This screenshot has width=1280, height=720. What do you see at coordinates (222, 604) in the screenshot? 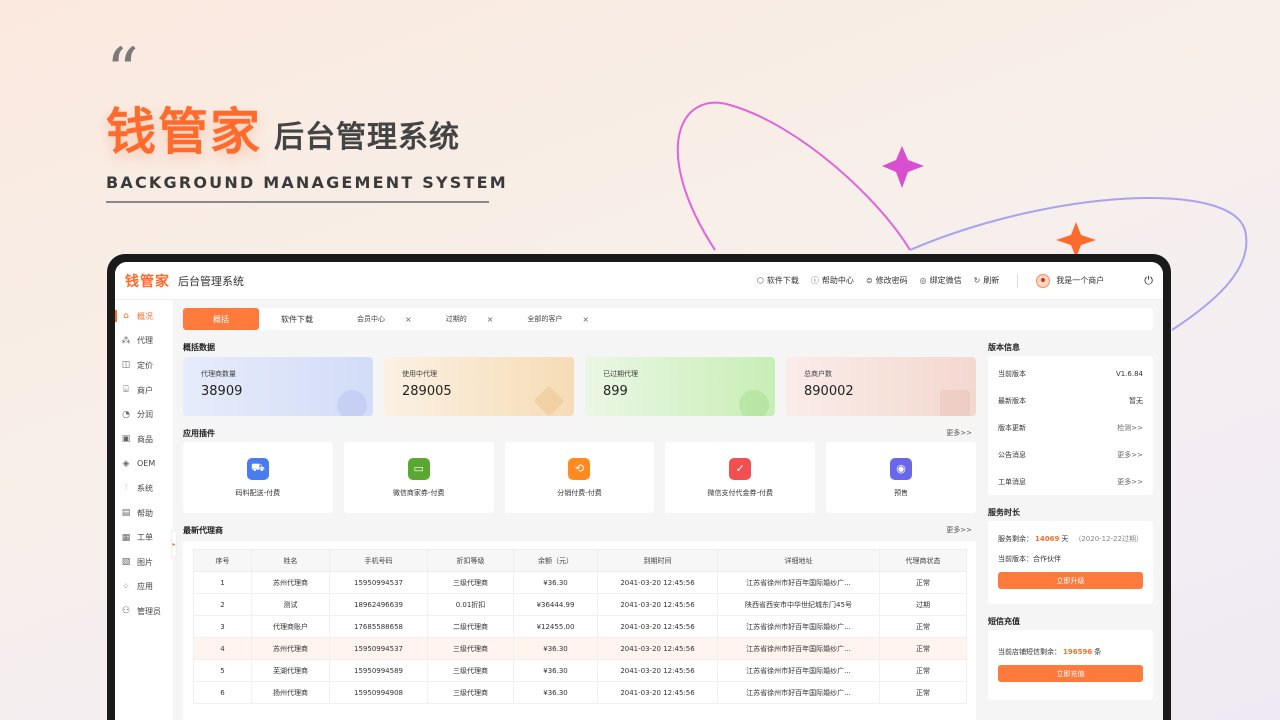
I see `table-cell: 2` at bounding box center [222, 604].